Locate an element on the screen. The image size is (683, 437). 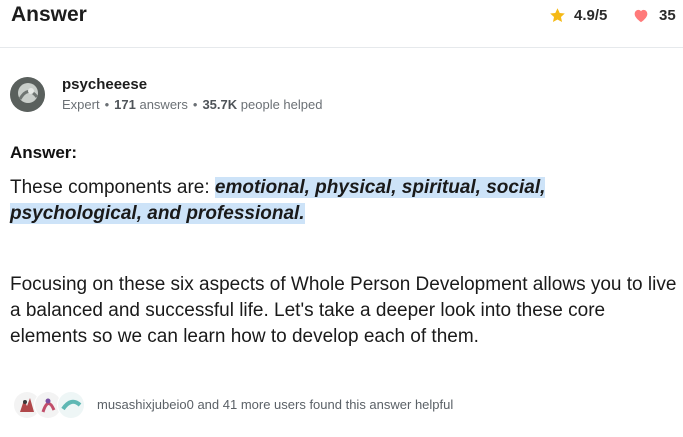
likes-count: 35 is located at coordinates (667, 15).